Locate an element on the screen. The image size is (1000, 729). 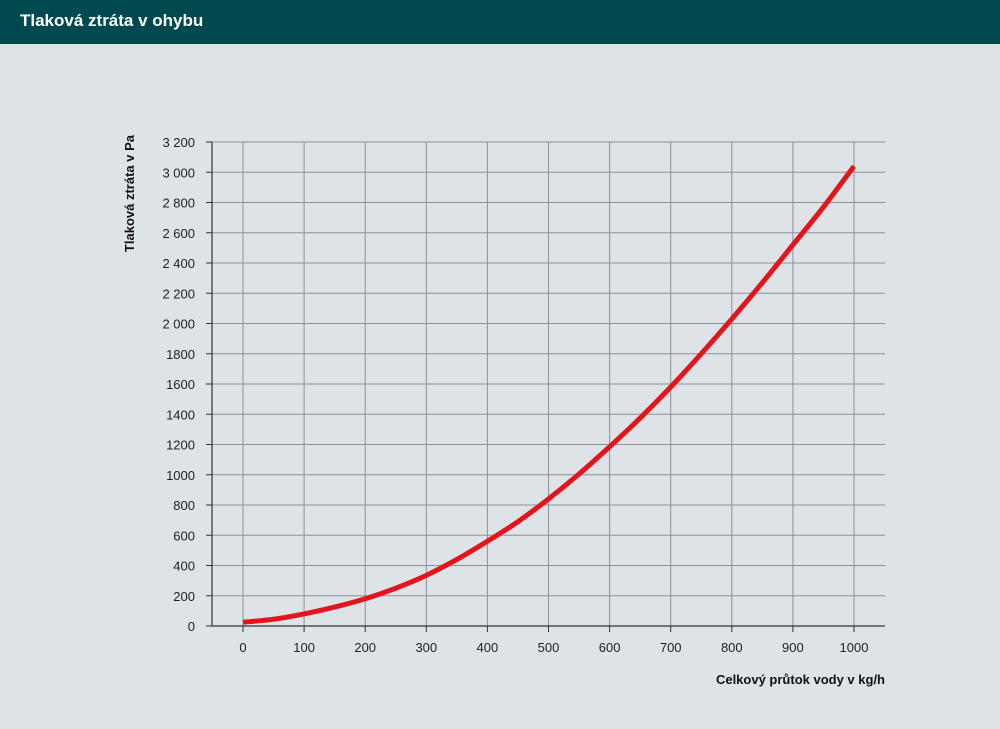
y-tick-label: 2 400 is located at coordinates (178, 263).